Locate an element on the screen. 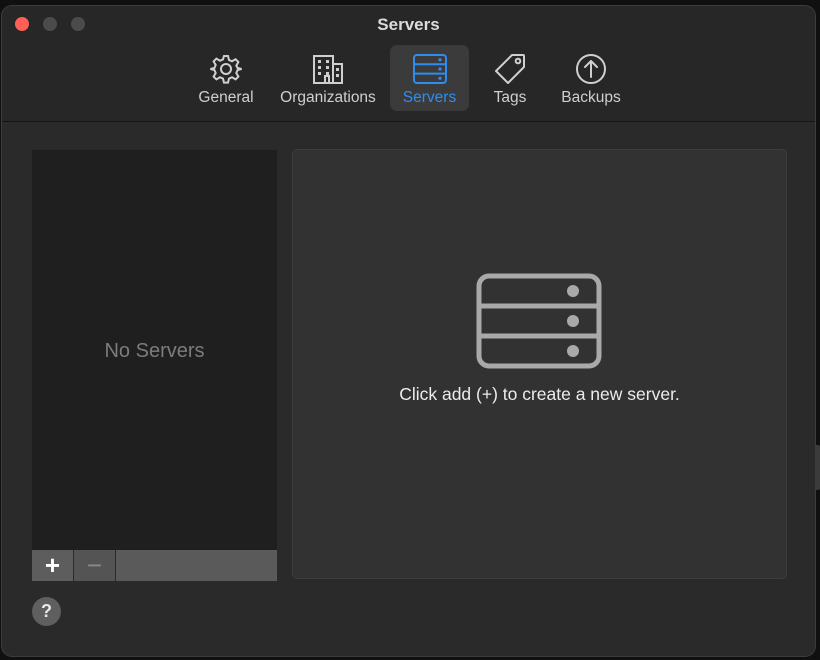  tab-general-label: General is located at coordinates (226, 97).